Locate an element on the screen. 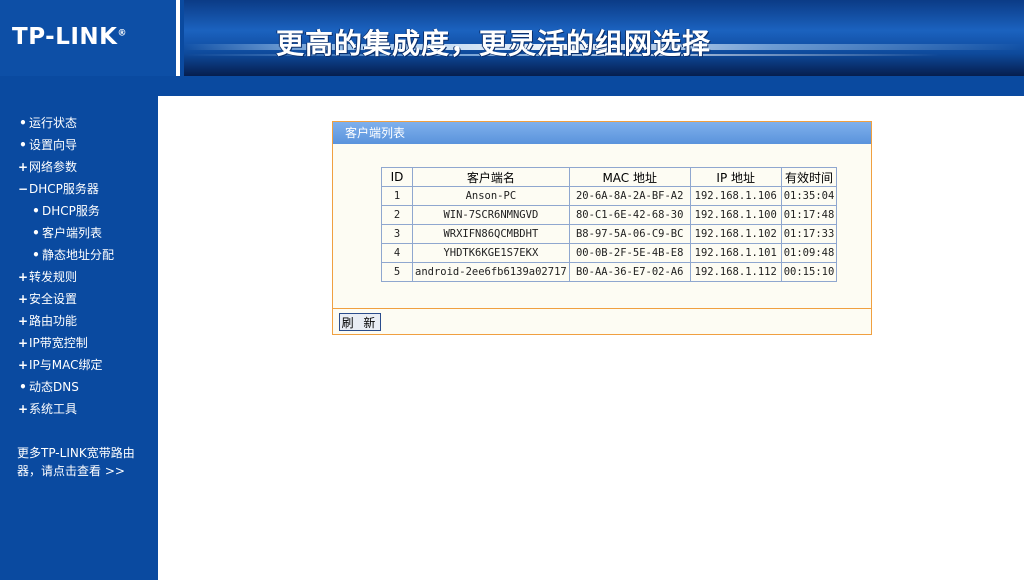 The width and height of the screenshot is (1024, 580). sidebar-item-routing: +路由功能 is located at coordinates (79, 321).